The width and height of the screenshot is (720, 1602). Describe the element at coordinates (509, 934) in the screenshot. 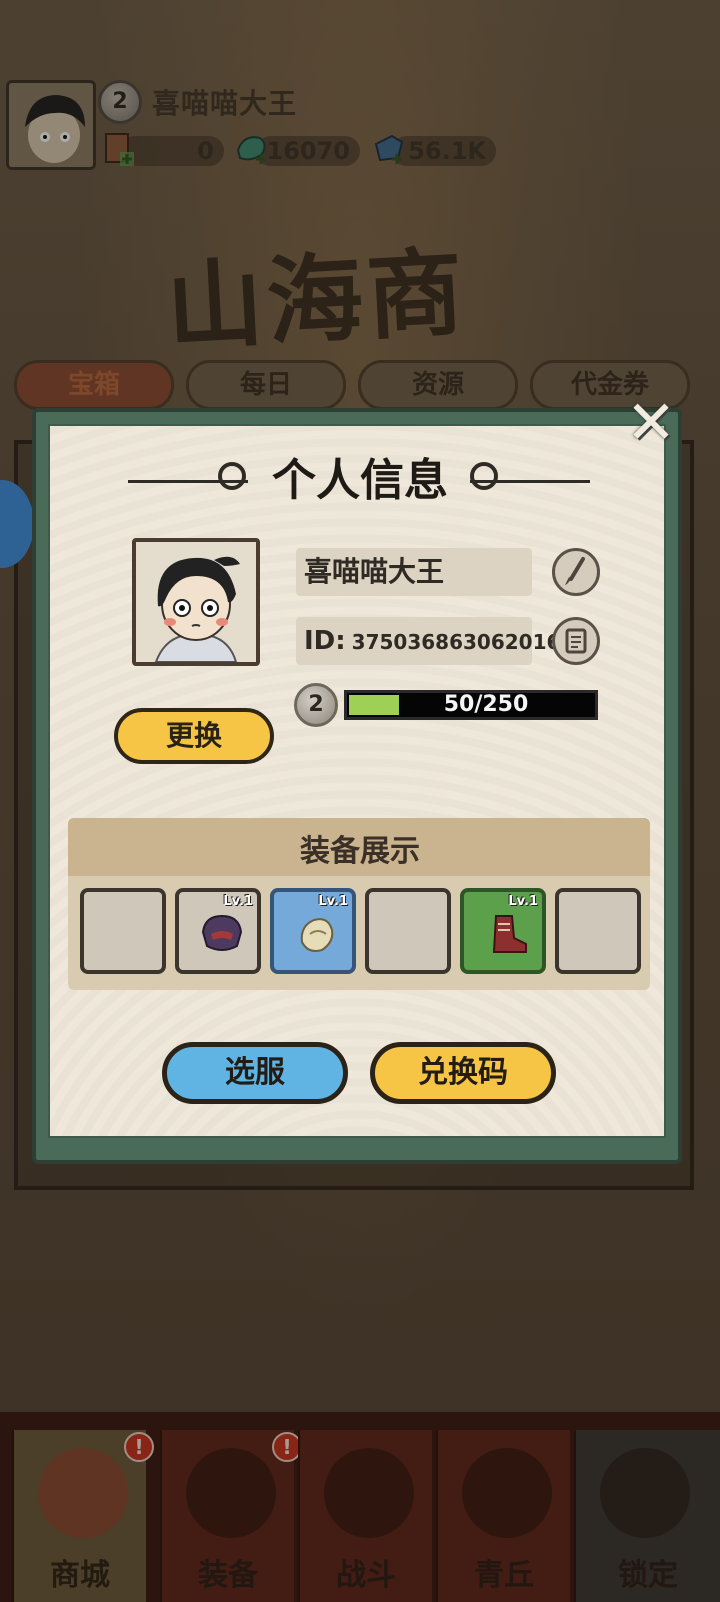

I see `boot-icon` at that location.